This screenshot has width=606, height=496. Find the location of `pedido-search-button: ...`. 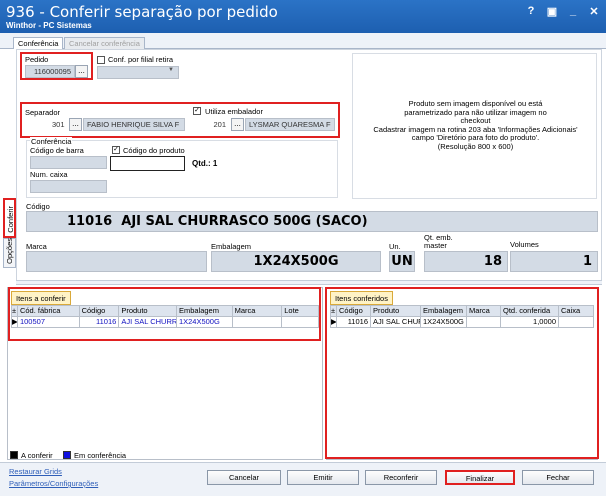

pedido-search-button: ... is located at coordinates (81, 71).